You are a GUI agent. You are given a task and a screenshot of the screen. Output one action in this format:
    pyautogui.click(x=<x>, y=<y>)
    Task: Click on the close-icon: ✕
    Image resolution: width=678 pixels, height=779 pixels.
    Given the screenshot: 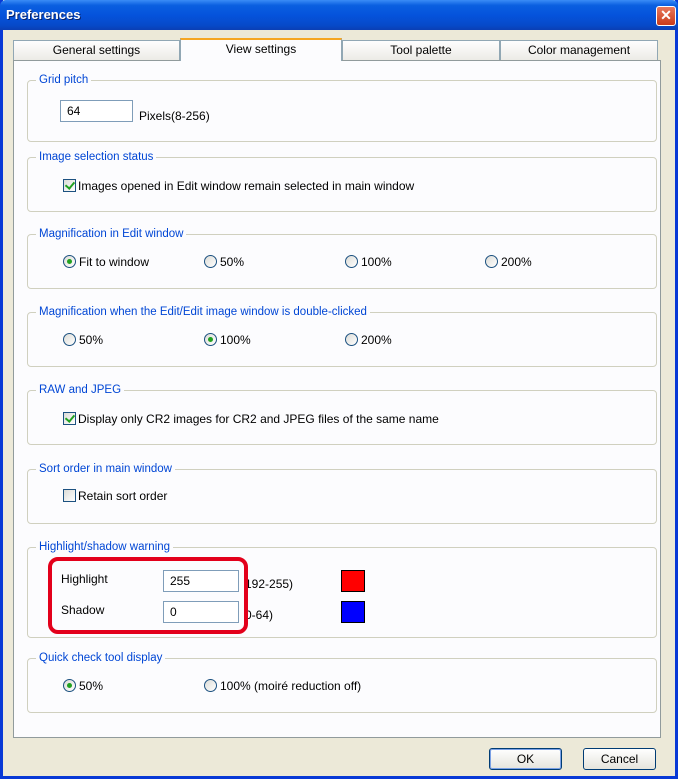 What is the action you would take?
    pyautogui.click(x=666, y=15)
    